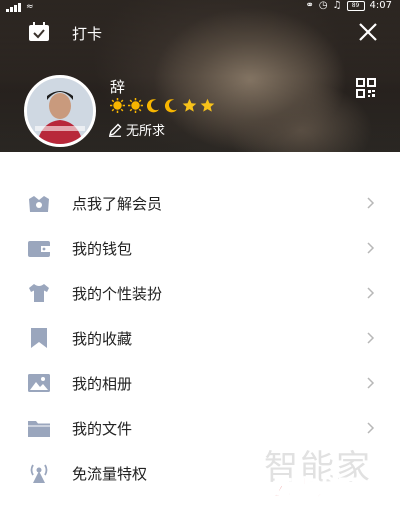 The image size is (400, 513). What do you see at coordinates (368, 32) in the screenshot?
I see `close-icon` at bounding box center [368, 32].